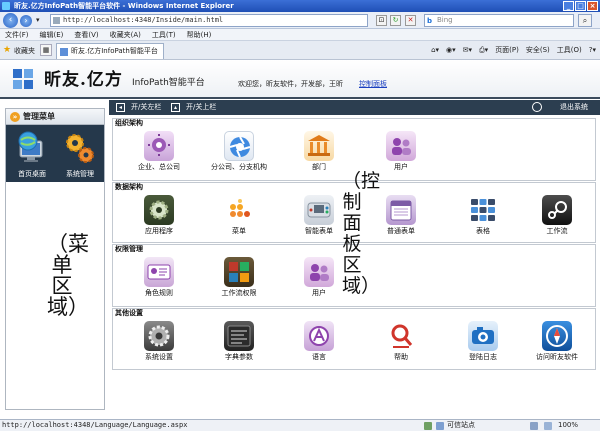  What do you see at coordinates (401, 150) in the screenshot?
I see `item-users-org: 用户` at bounding box center [401, 150].